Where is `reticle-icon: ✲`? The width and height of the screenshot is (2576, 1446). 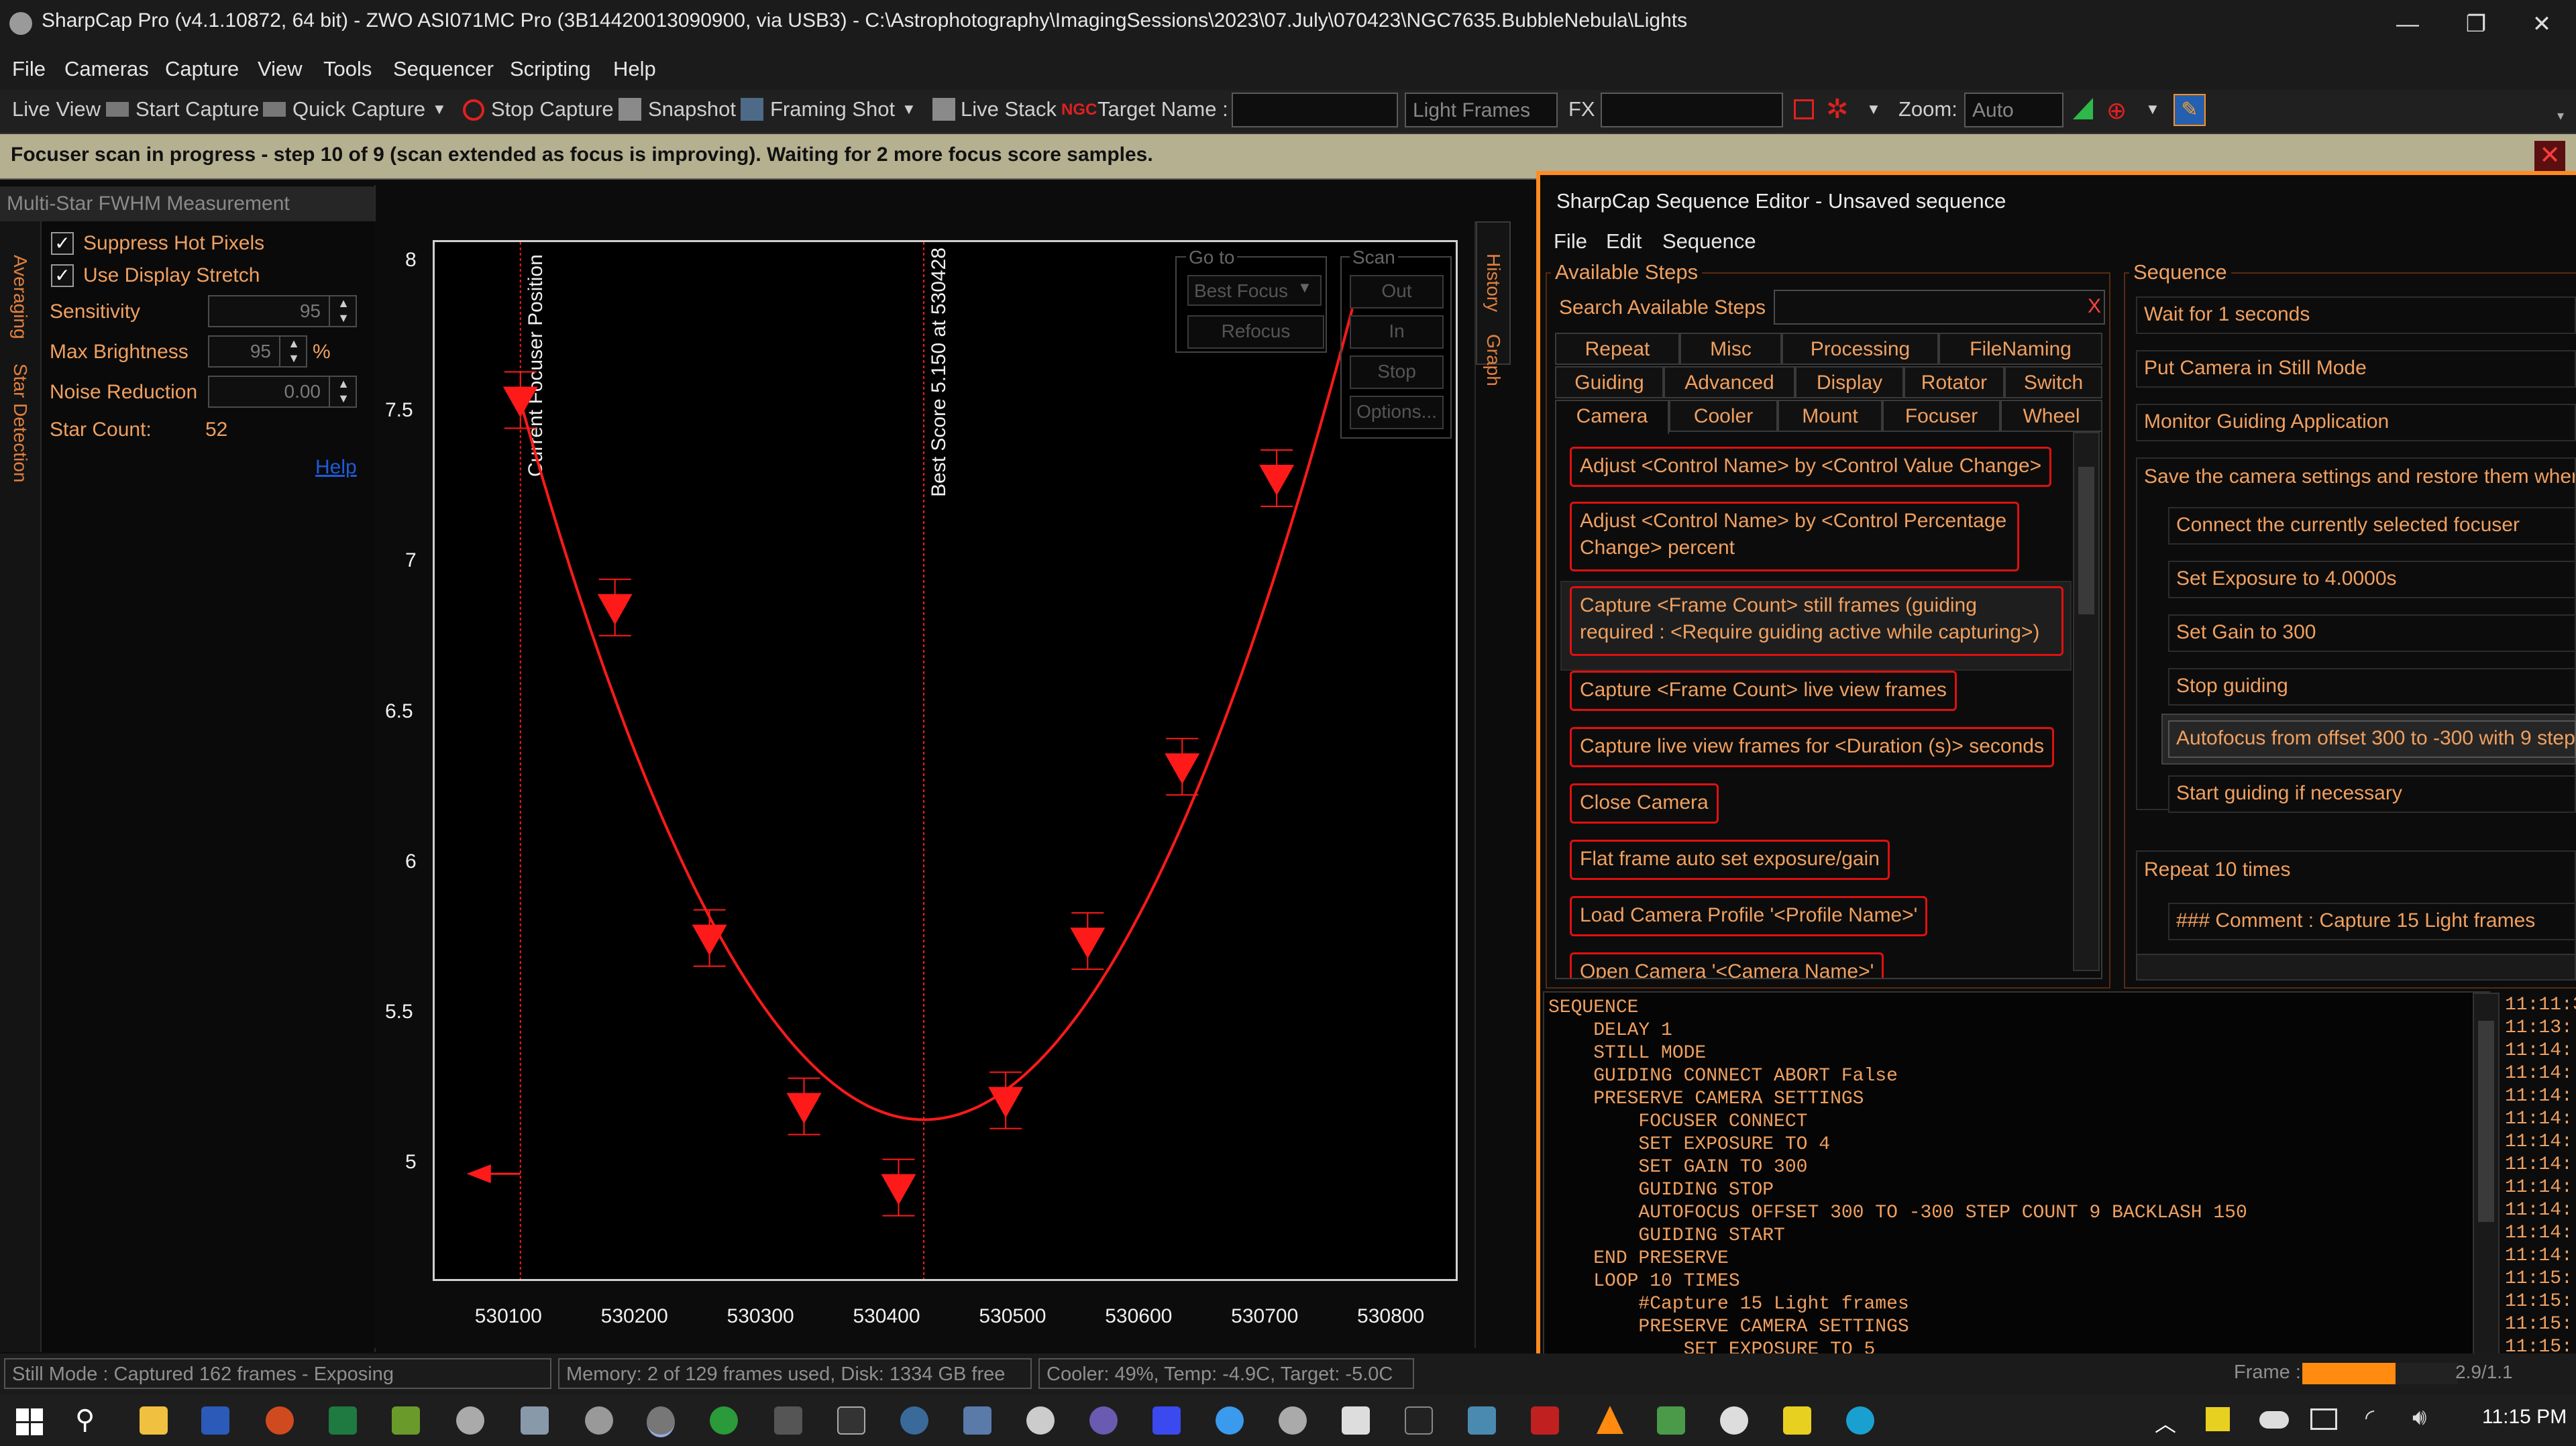
reticle-icon: ✲ is located at coordinates (1837, 109).